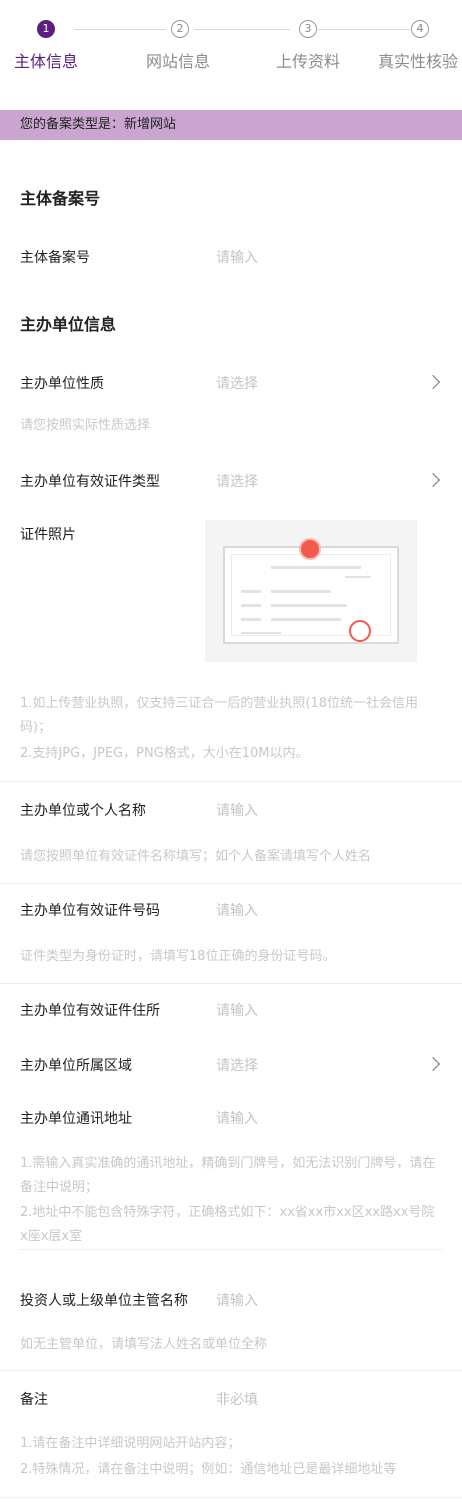 This screenshot has height=1512, width=462. Describe the element at coordinates (62, 384) in the screenshot. I see `nature-label: 主办单位性质` at that location.